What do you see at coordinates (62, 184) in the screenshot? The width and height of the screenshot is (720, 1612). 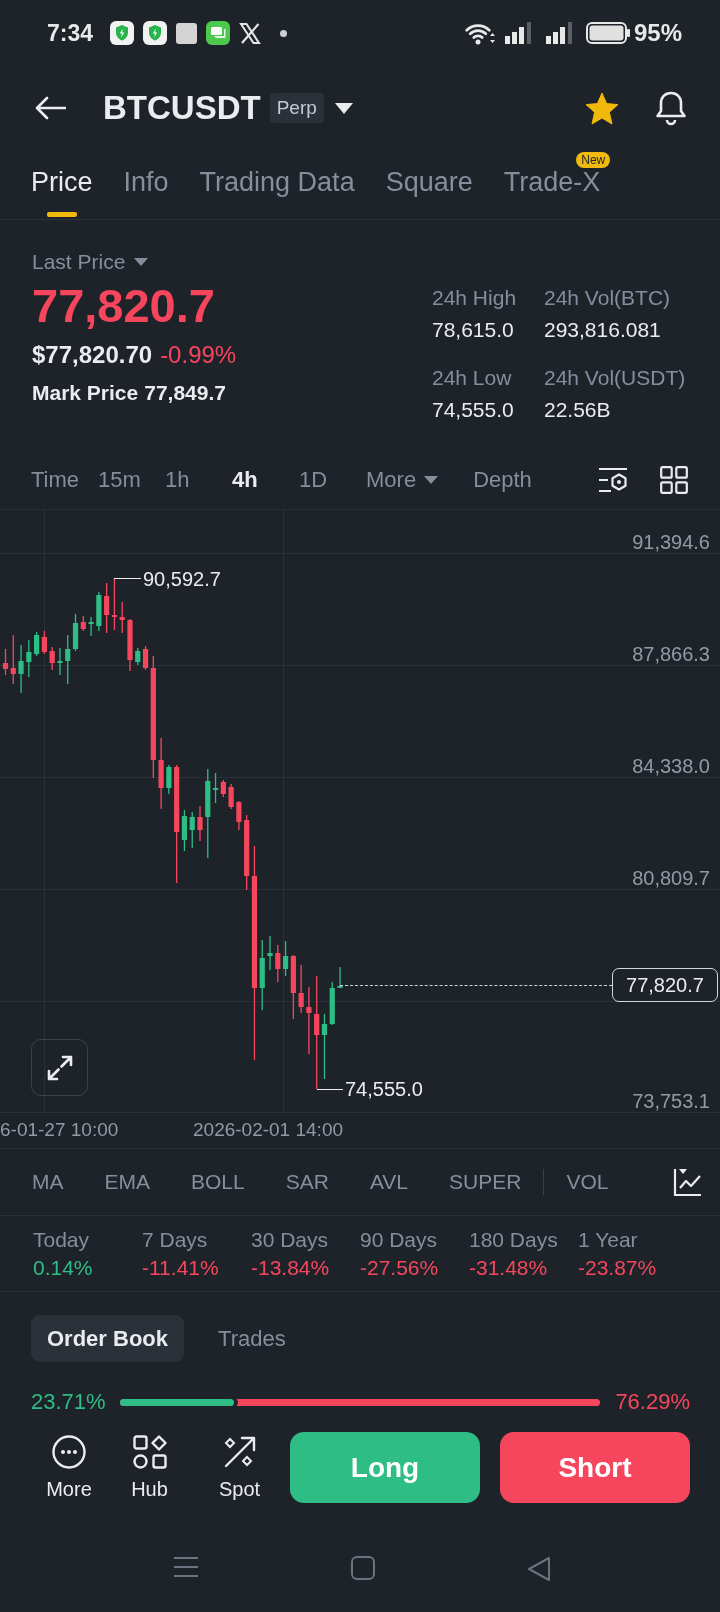 I see `tab: Price` at bounding box center [62, 184].